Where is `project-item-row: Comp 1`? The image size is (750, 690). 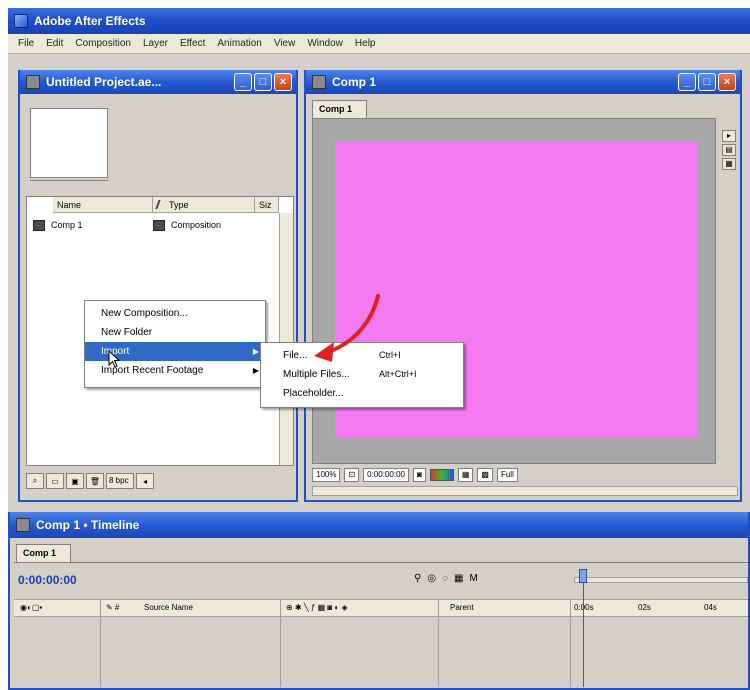
project-item-row: Comp 1 is located at coordinates (58, 225).